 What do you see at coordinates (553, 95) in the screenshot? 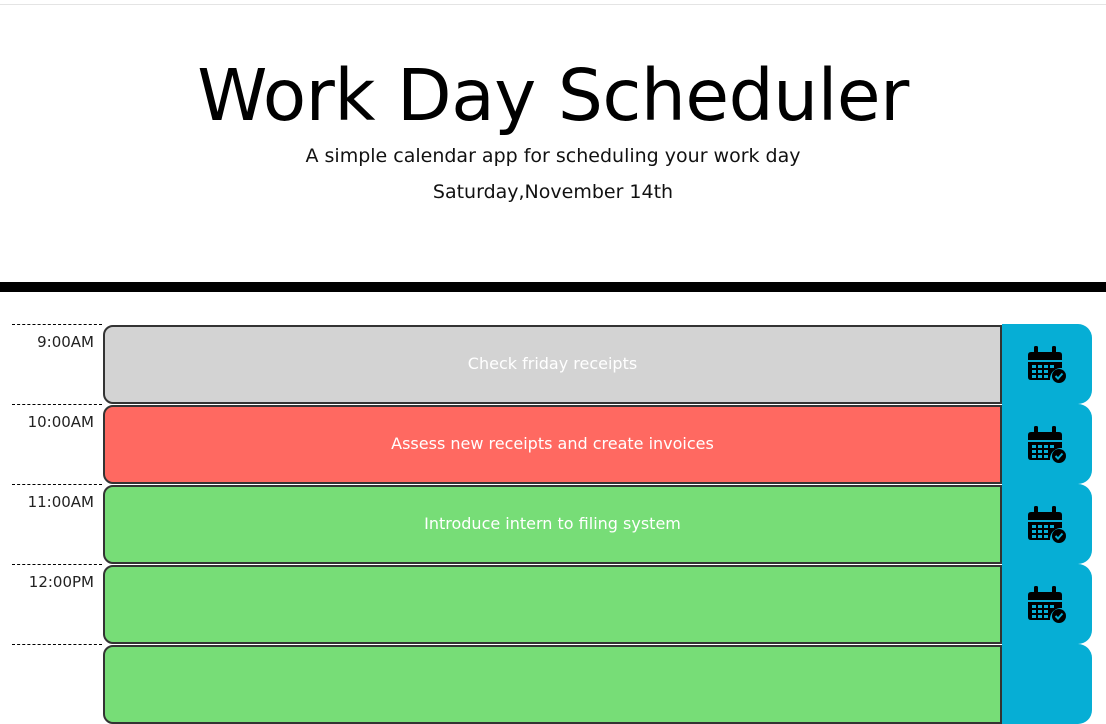
I see `page-title: Work Day Scheduler` at bounding box center [553, 95].